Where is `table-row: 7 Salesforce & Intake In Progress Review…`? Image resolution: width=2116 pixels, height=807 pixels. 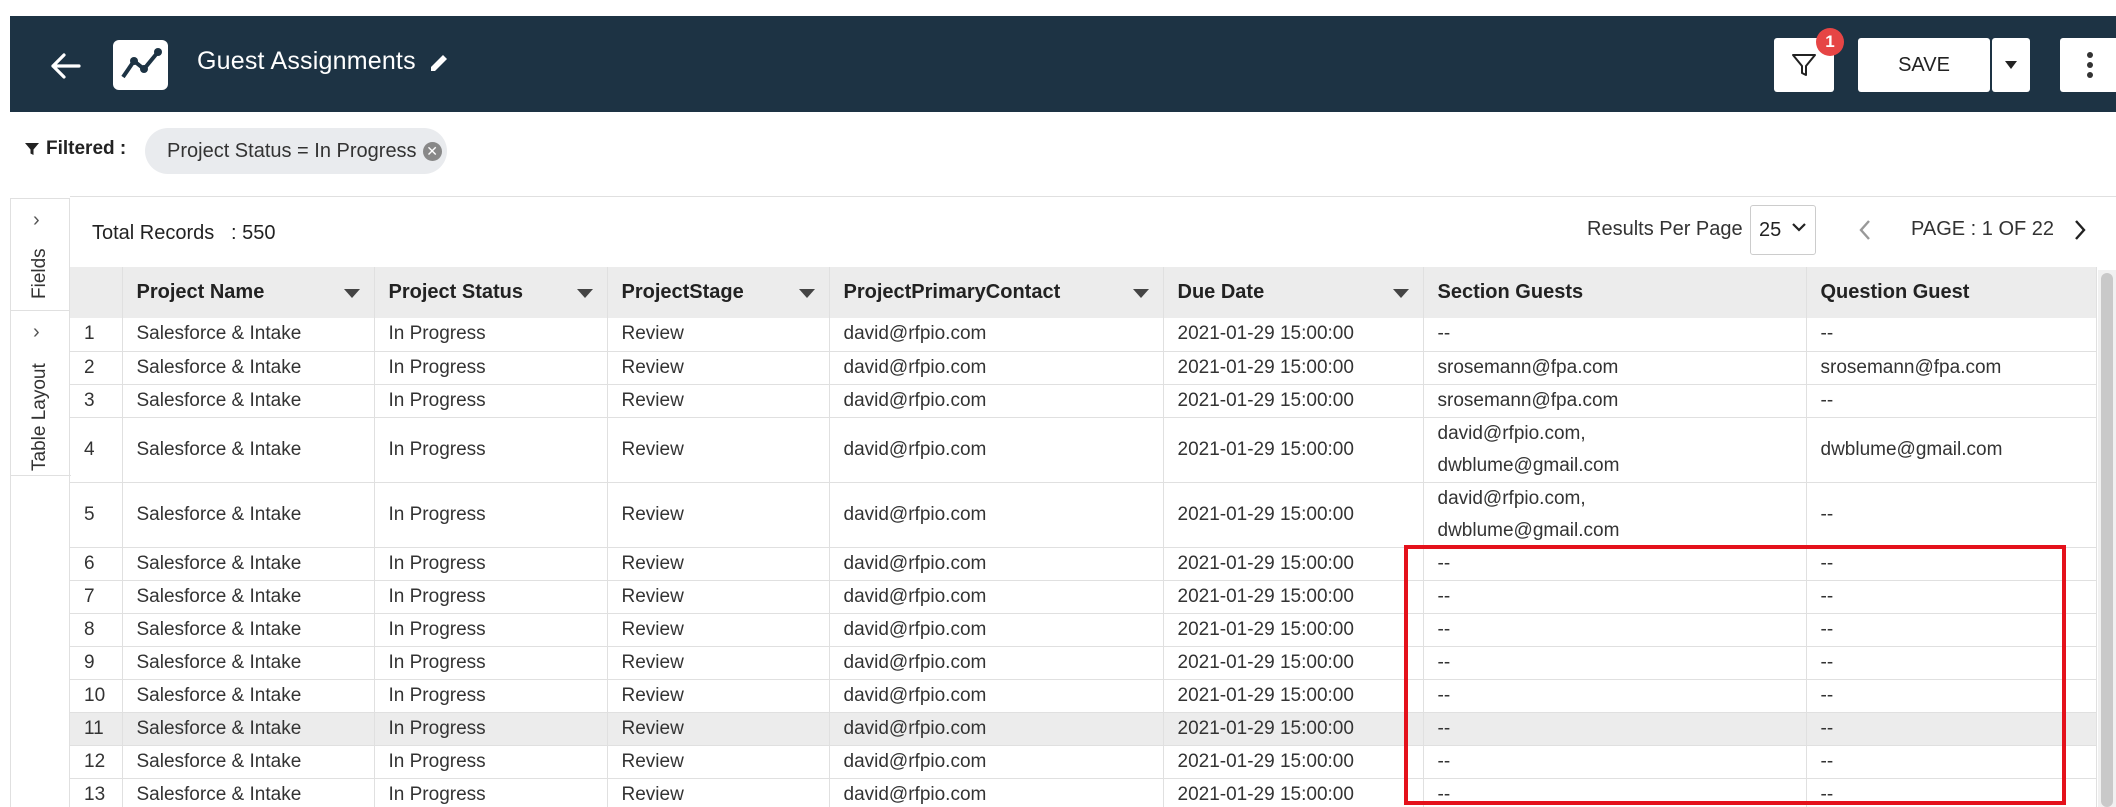 table-row: 7 Salesforce & Intake In Progress Review… is located at coordinates (1083, 597).